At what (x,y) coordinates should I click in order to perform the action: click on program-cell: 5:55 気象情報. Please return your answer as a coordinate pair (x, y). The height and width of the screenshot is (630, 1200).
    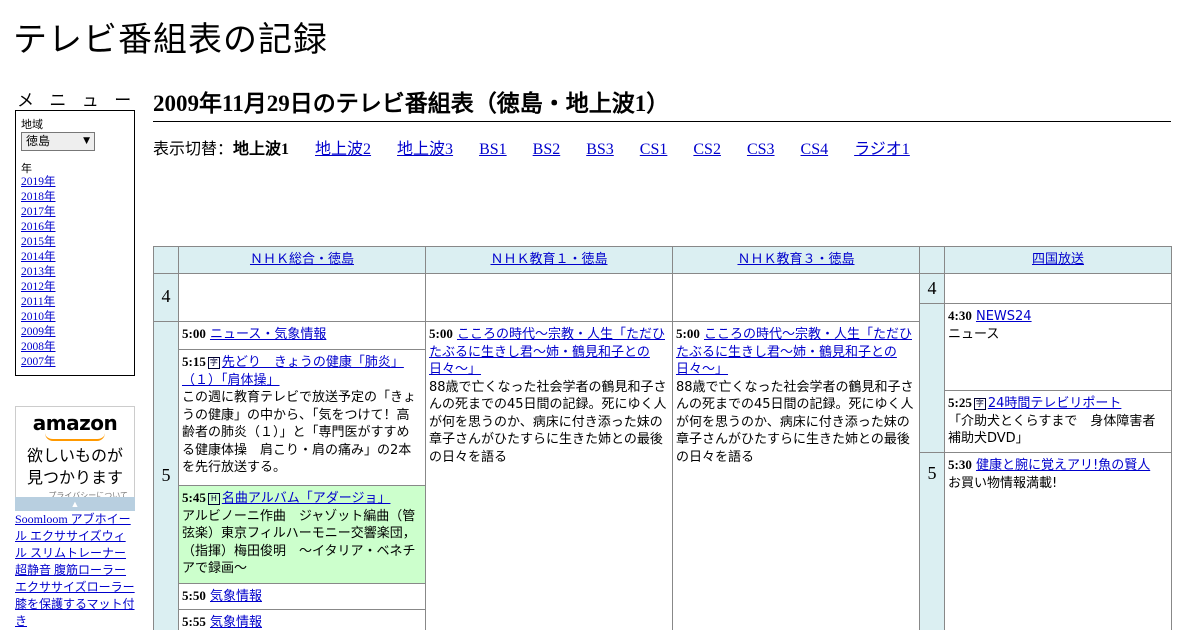
    Looking at the image, I should click on (302, 619).